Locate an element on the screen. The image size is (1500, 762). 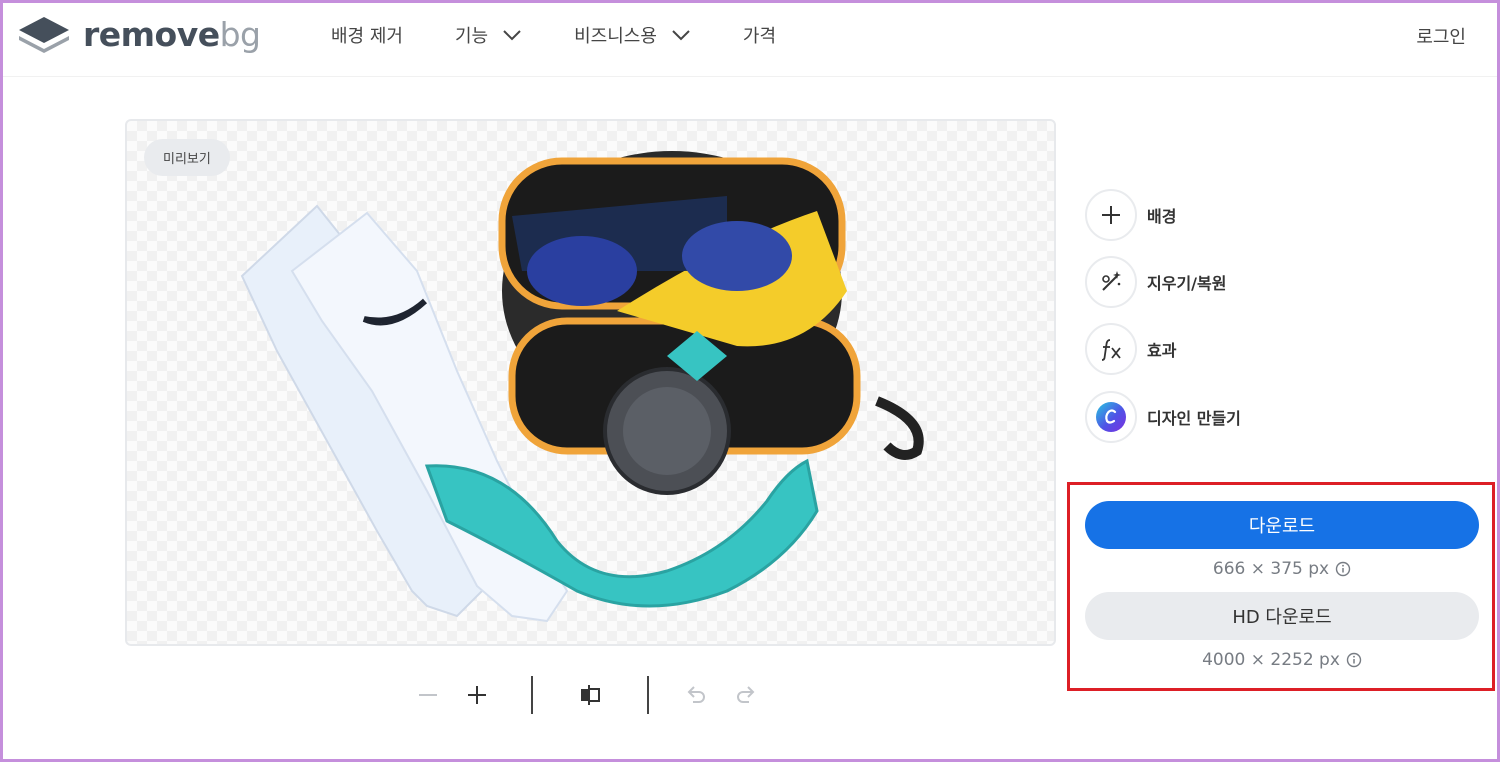
zoom-out-button is located at coordinates (428, 695).